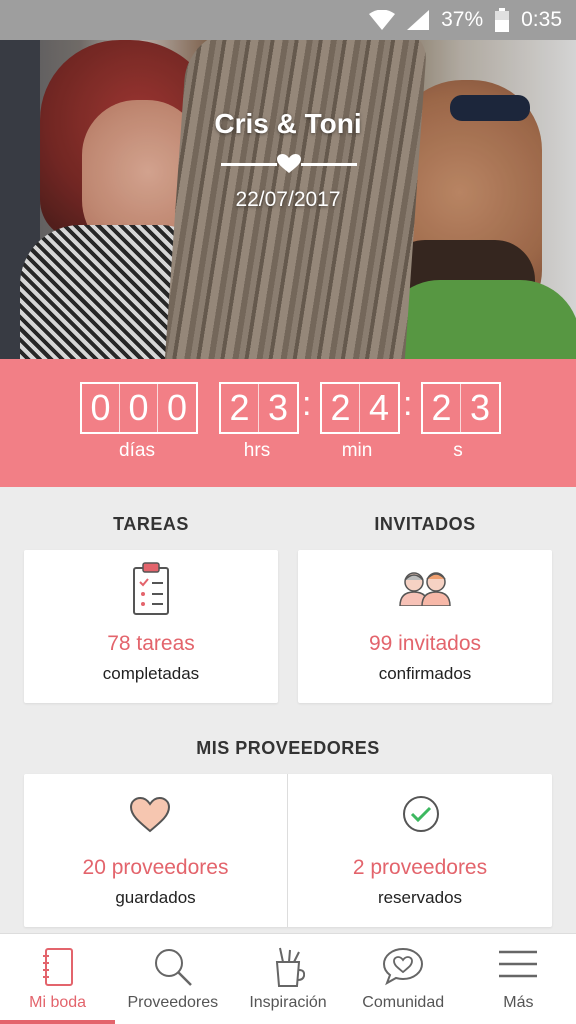 Image resolution: width=576 pixels, height=1024 pixels. I want to click on countdown-label-days: días, so click(137, 450).